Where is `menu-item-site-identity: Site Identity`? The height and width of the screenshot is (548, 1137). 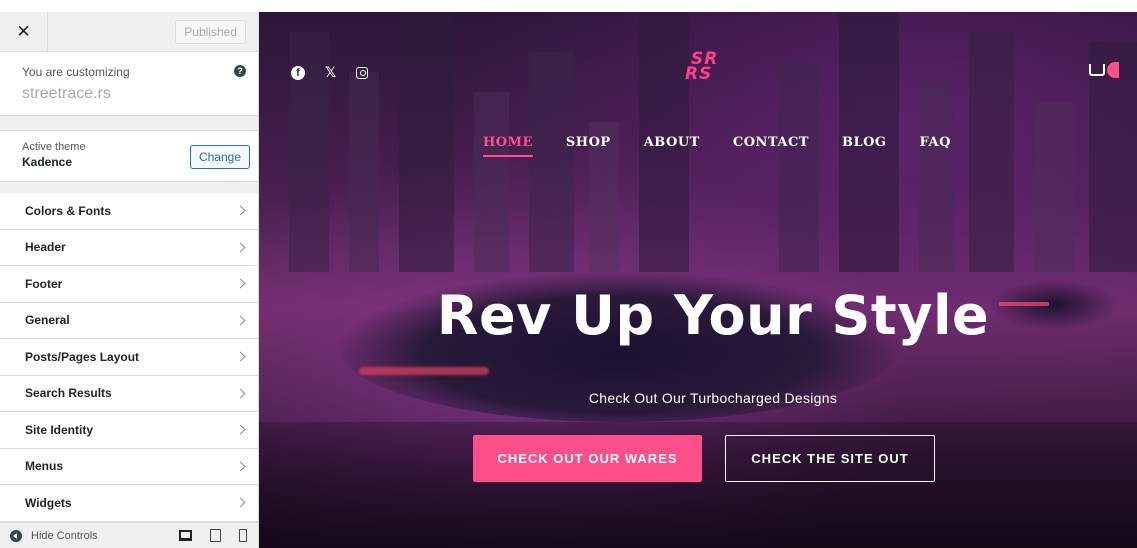 menu-item-site-identity: Site Identity is located at coordinates (129, 430).